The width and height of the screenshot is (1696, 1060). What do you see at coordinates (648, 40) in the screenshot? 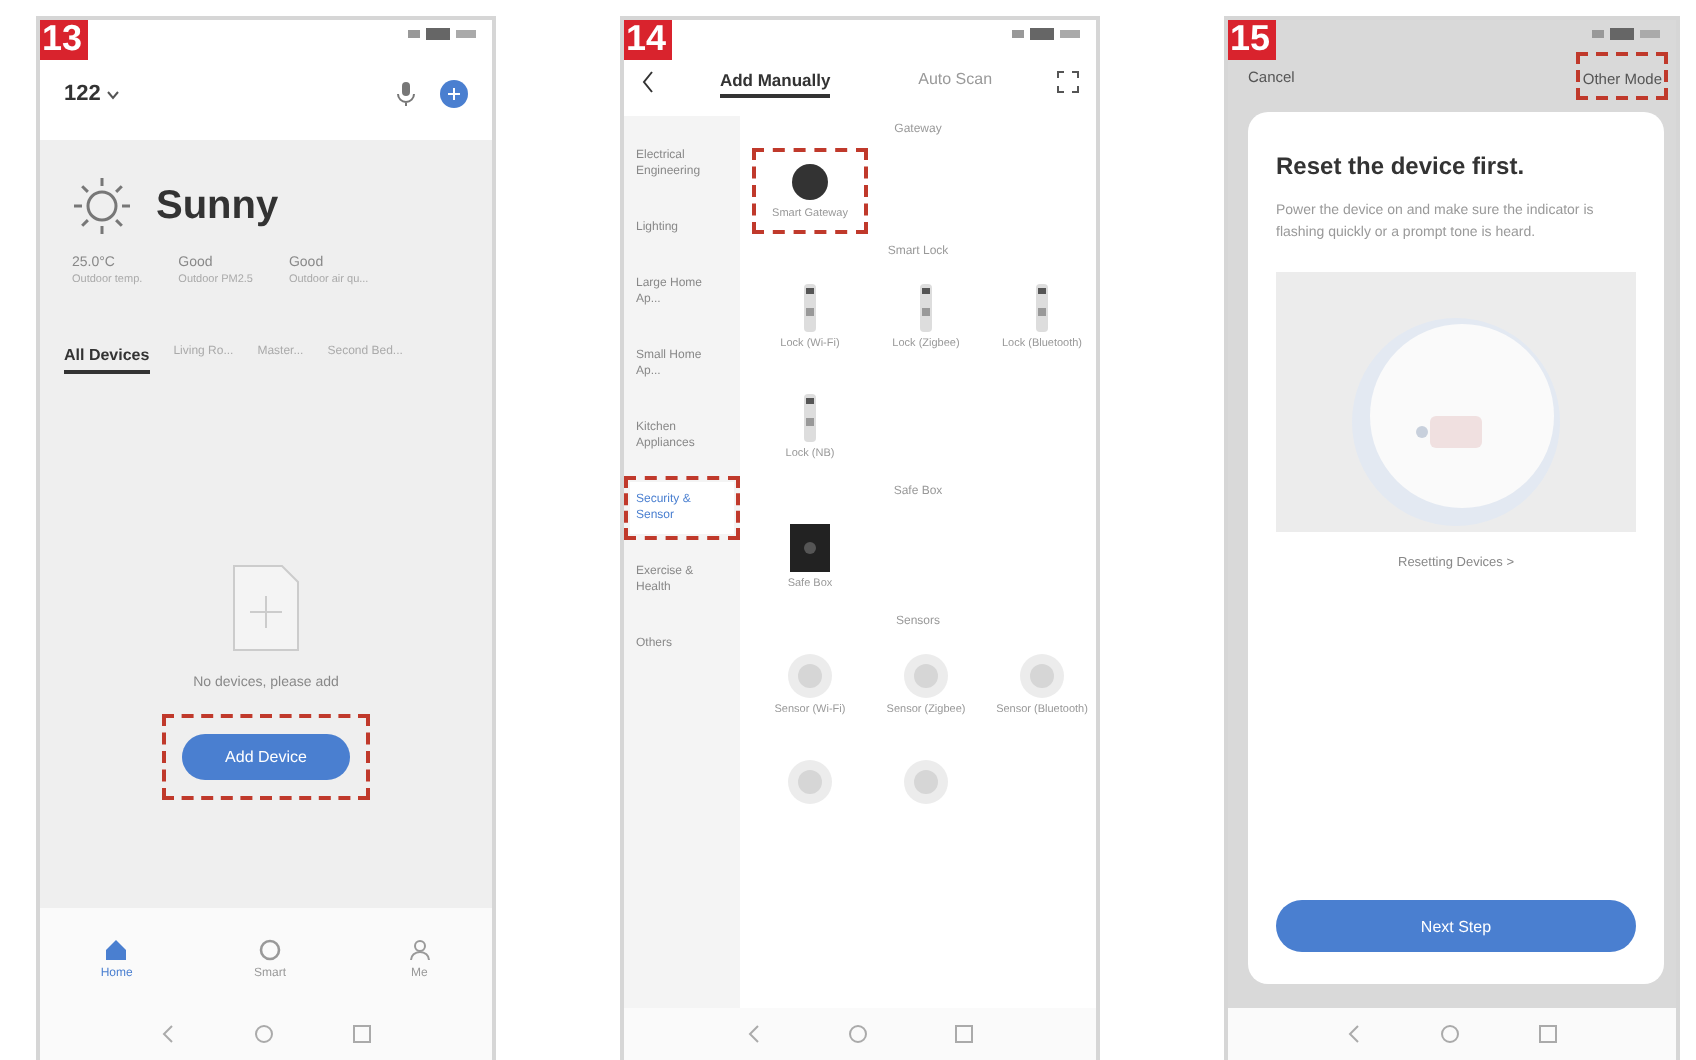
I see `step-number: 14` at bounding box center [648, 40].